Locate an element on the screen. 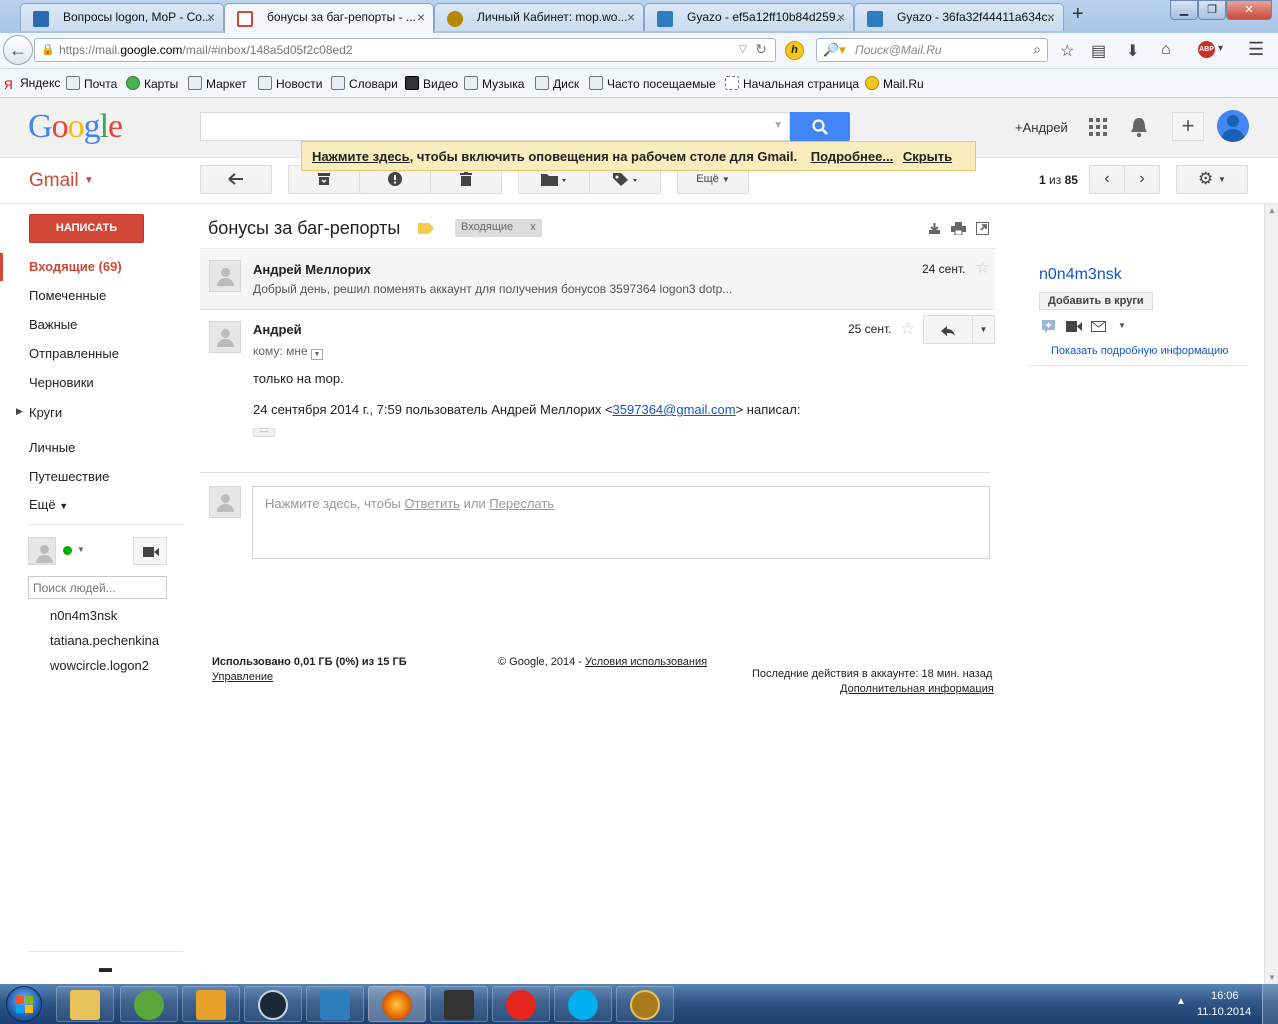  contact-item: n0n4m3nsk is located at coordinates (83, 615).